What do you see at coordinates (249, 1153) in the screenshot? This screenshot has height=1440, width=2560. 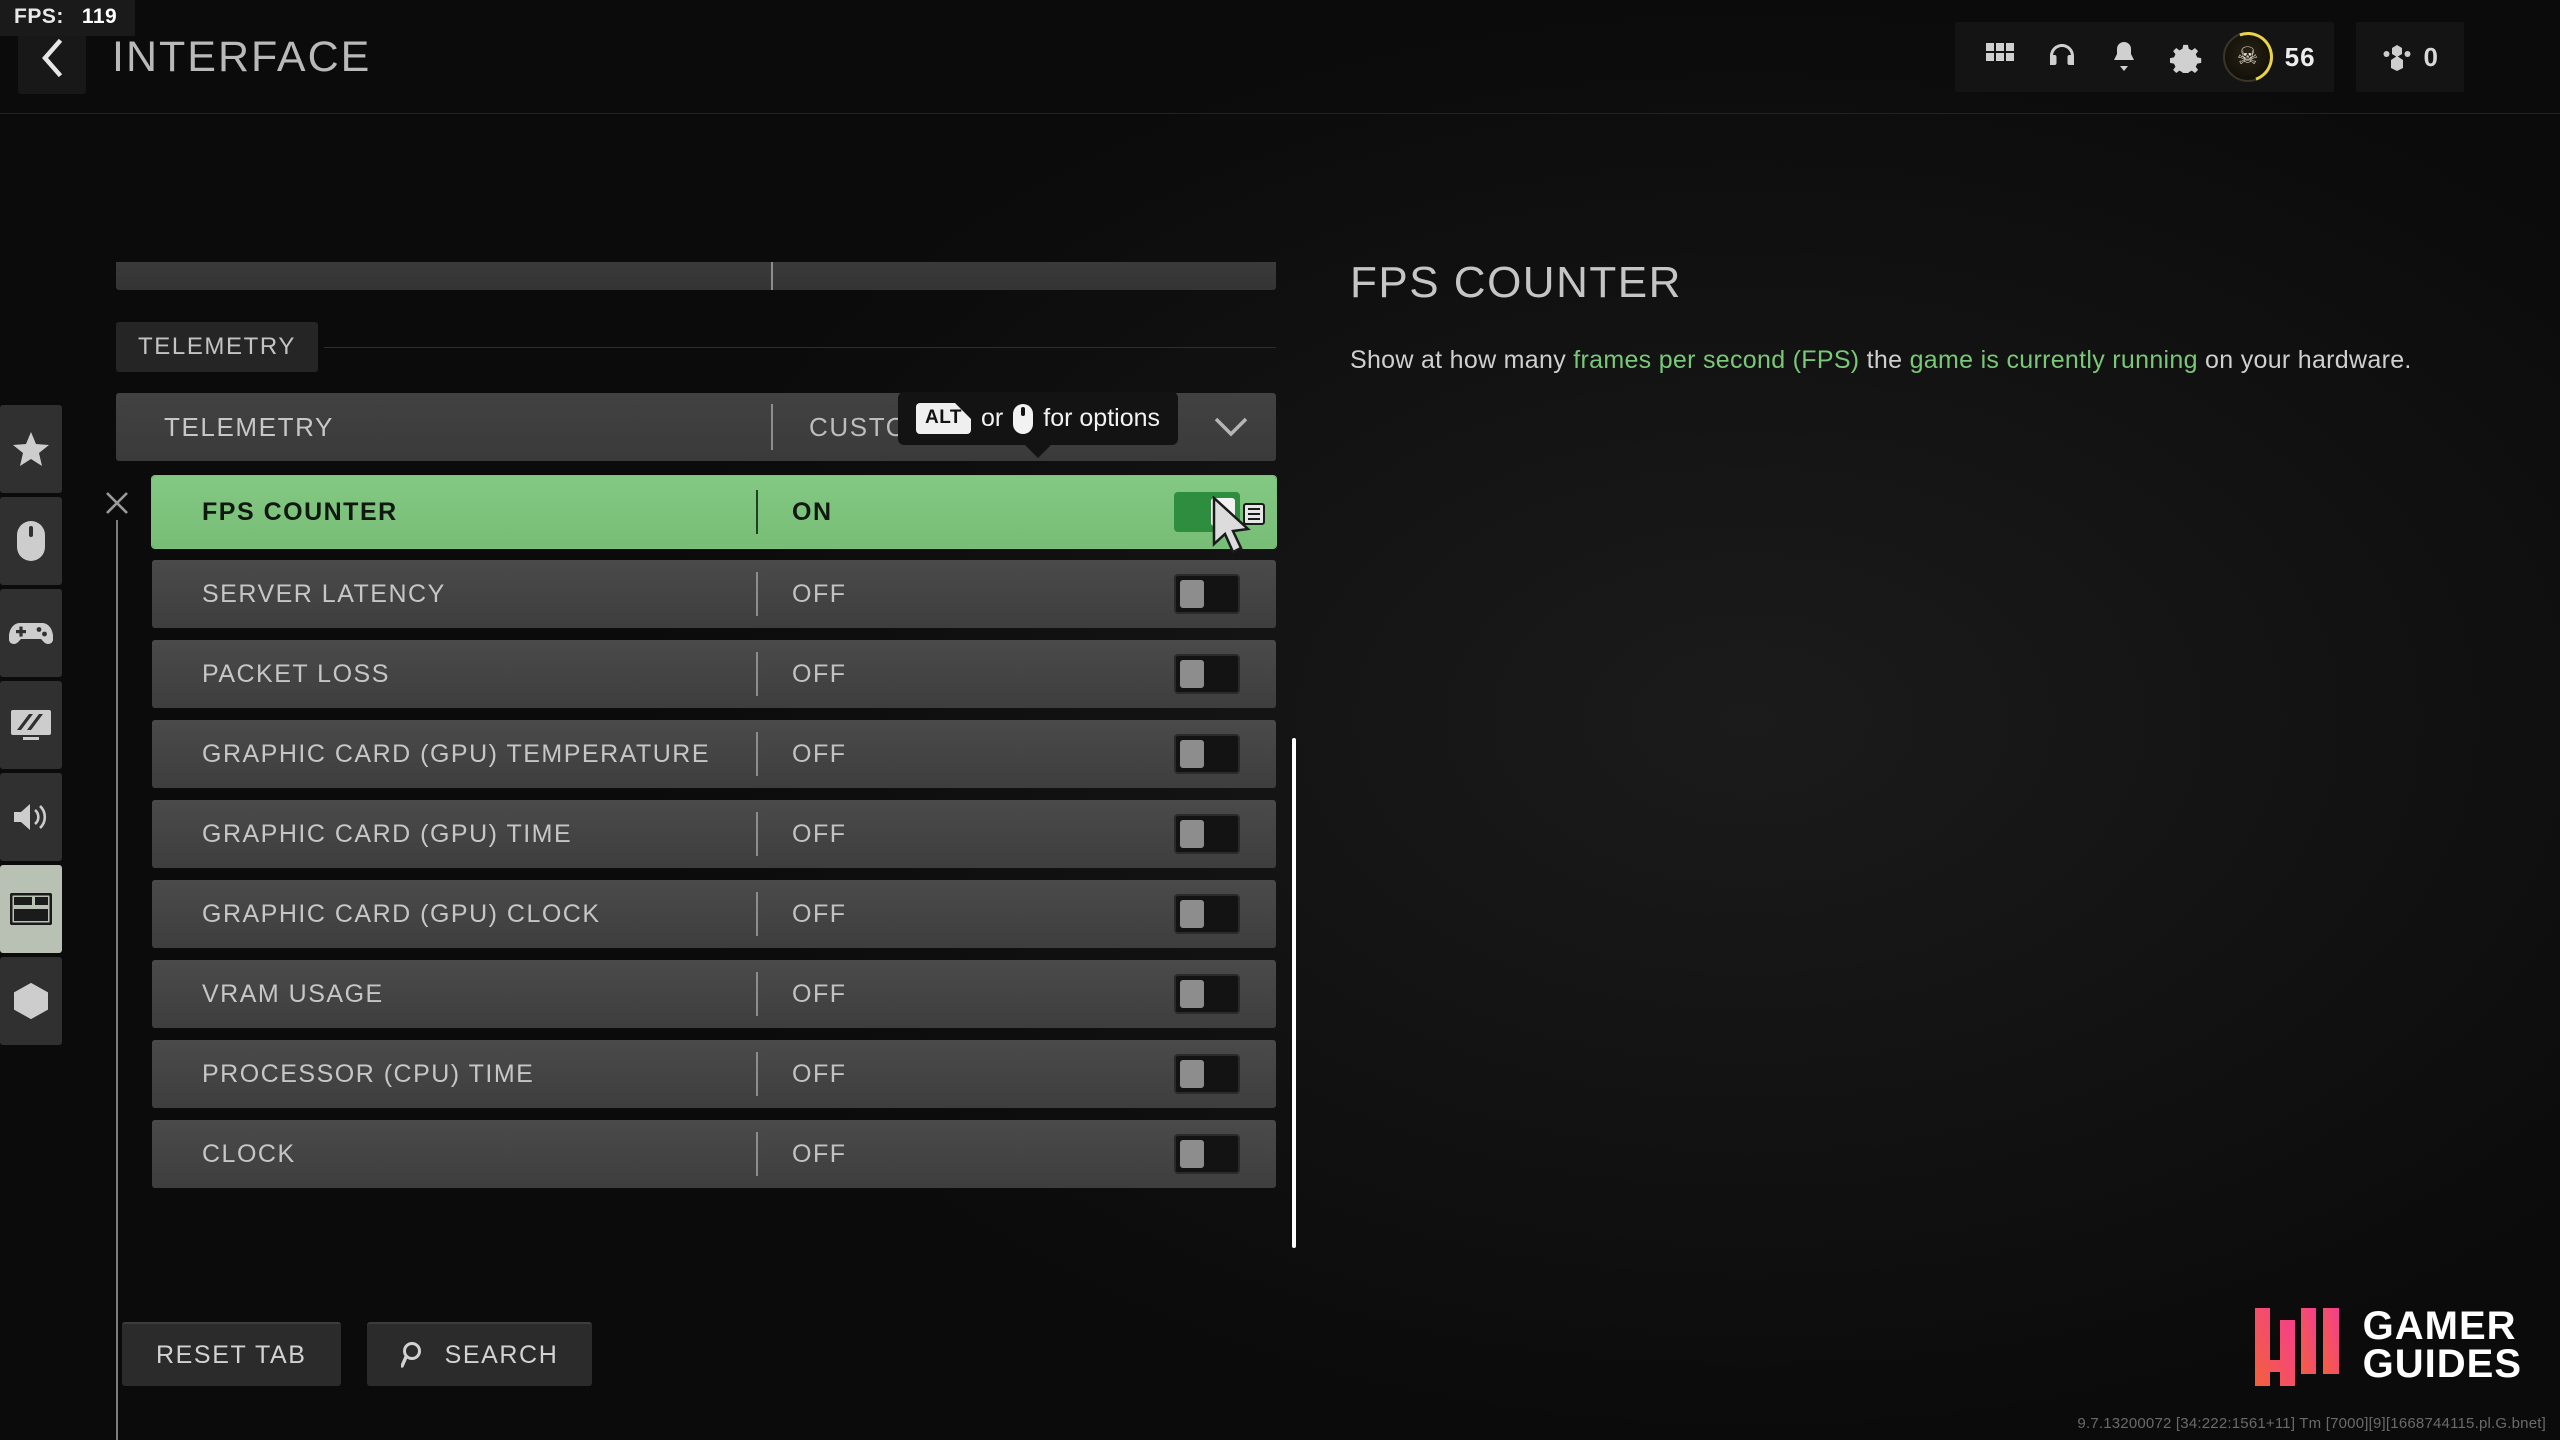 I see `setting-label: CLOCK` at bounding box center [249, 1153].